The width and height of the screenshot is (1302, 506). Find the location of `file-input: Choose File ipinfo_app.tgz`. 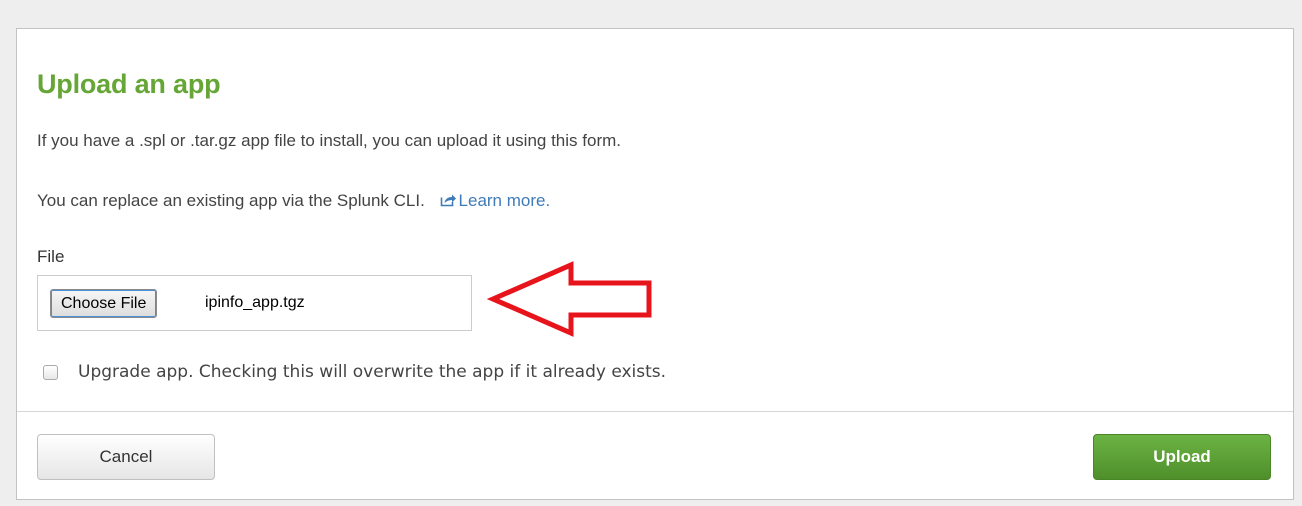

file-input: Choose File ipinfo_app.tgz is located at coordinates (254, 303).